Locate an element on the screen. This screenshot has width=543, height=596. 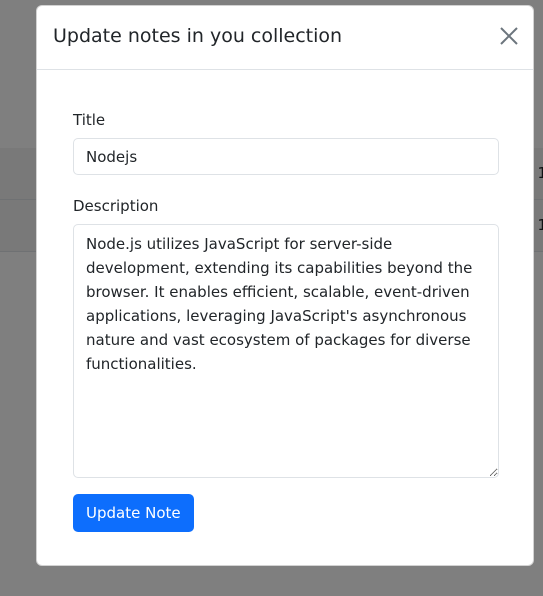
close-icon is located at coordinates (509, 36).